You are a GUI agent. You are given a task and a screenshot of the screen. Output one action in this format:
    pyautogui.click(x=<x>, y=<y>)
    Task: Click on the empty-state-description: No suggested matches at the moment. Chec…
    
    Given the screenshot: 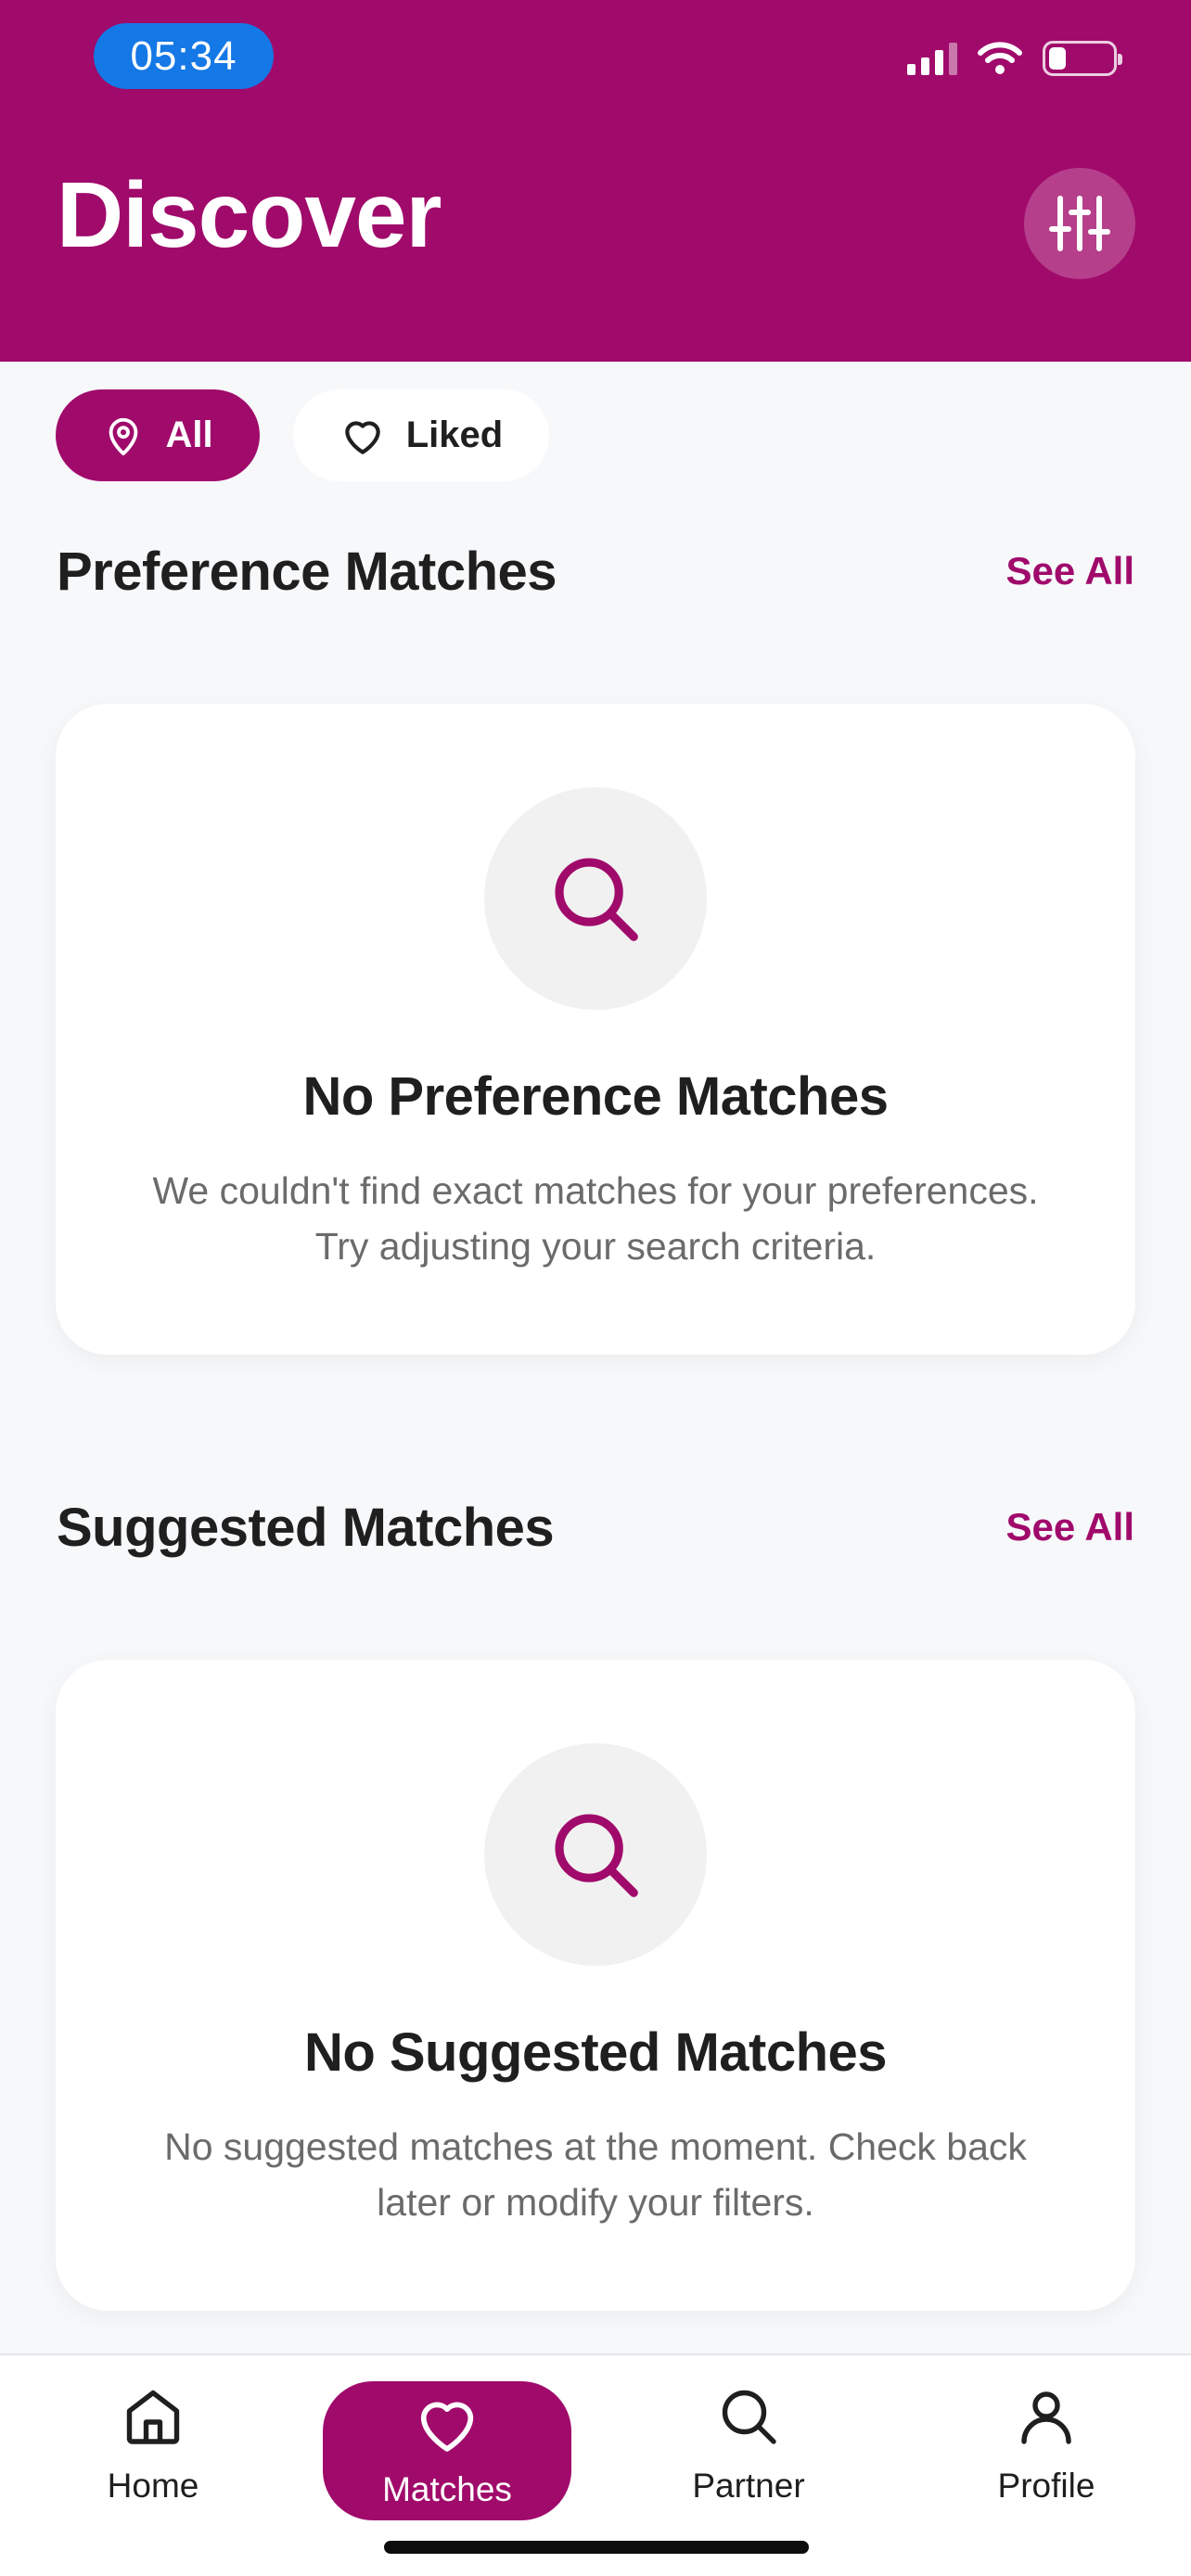 What is the action you would take?
    pyautogui.click(x=595, y=2174)
    